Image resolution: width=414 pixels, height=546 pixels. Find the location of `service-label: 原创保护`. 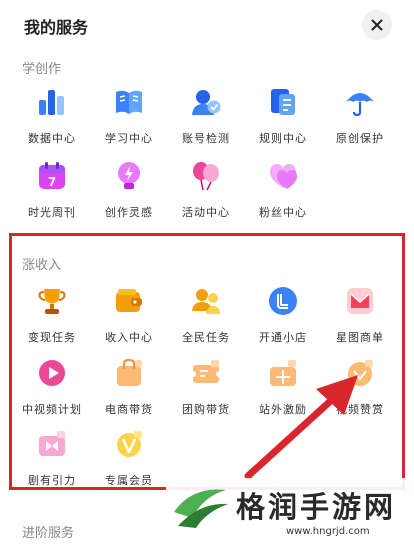

service-label: 原创保护 is located at coordinates (360, 138).